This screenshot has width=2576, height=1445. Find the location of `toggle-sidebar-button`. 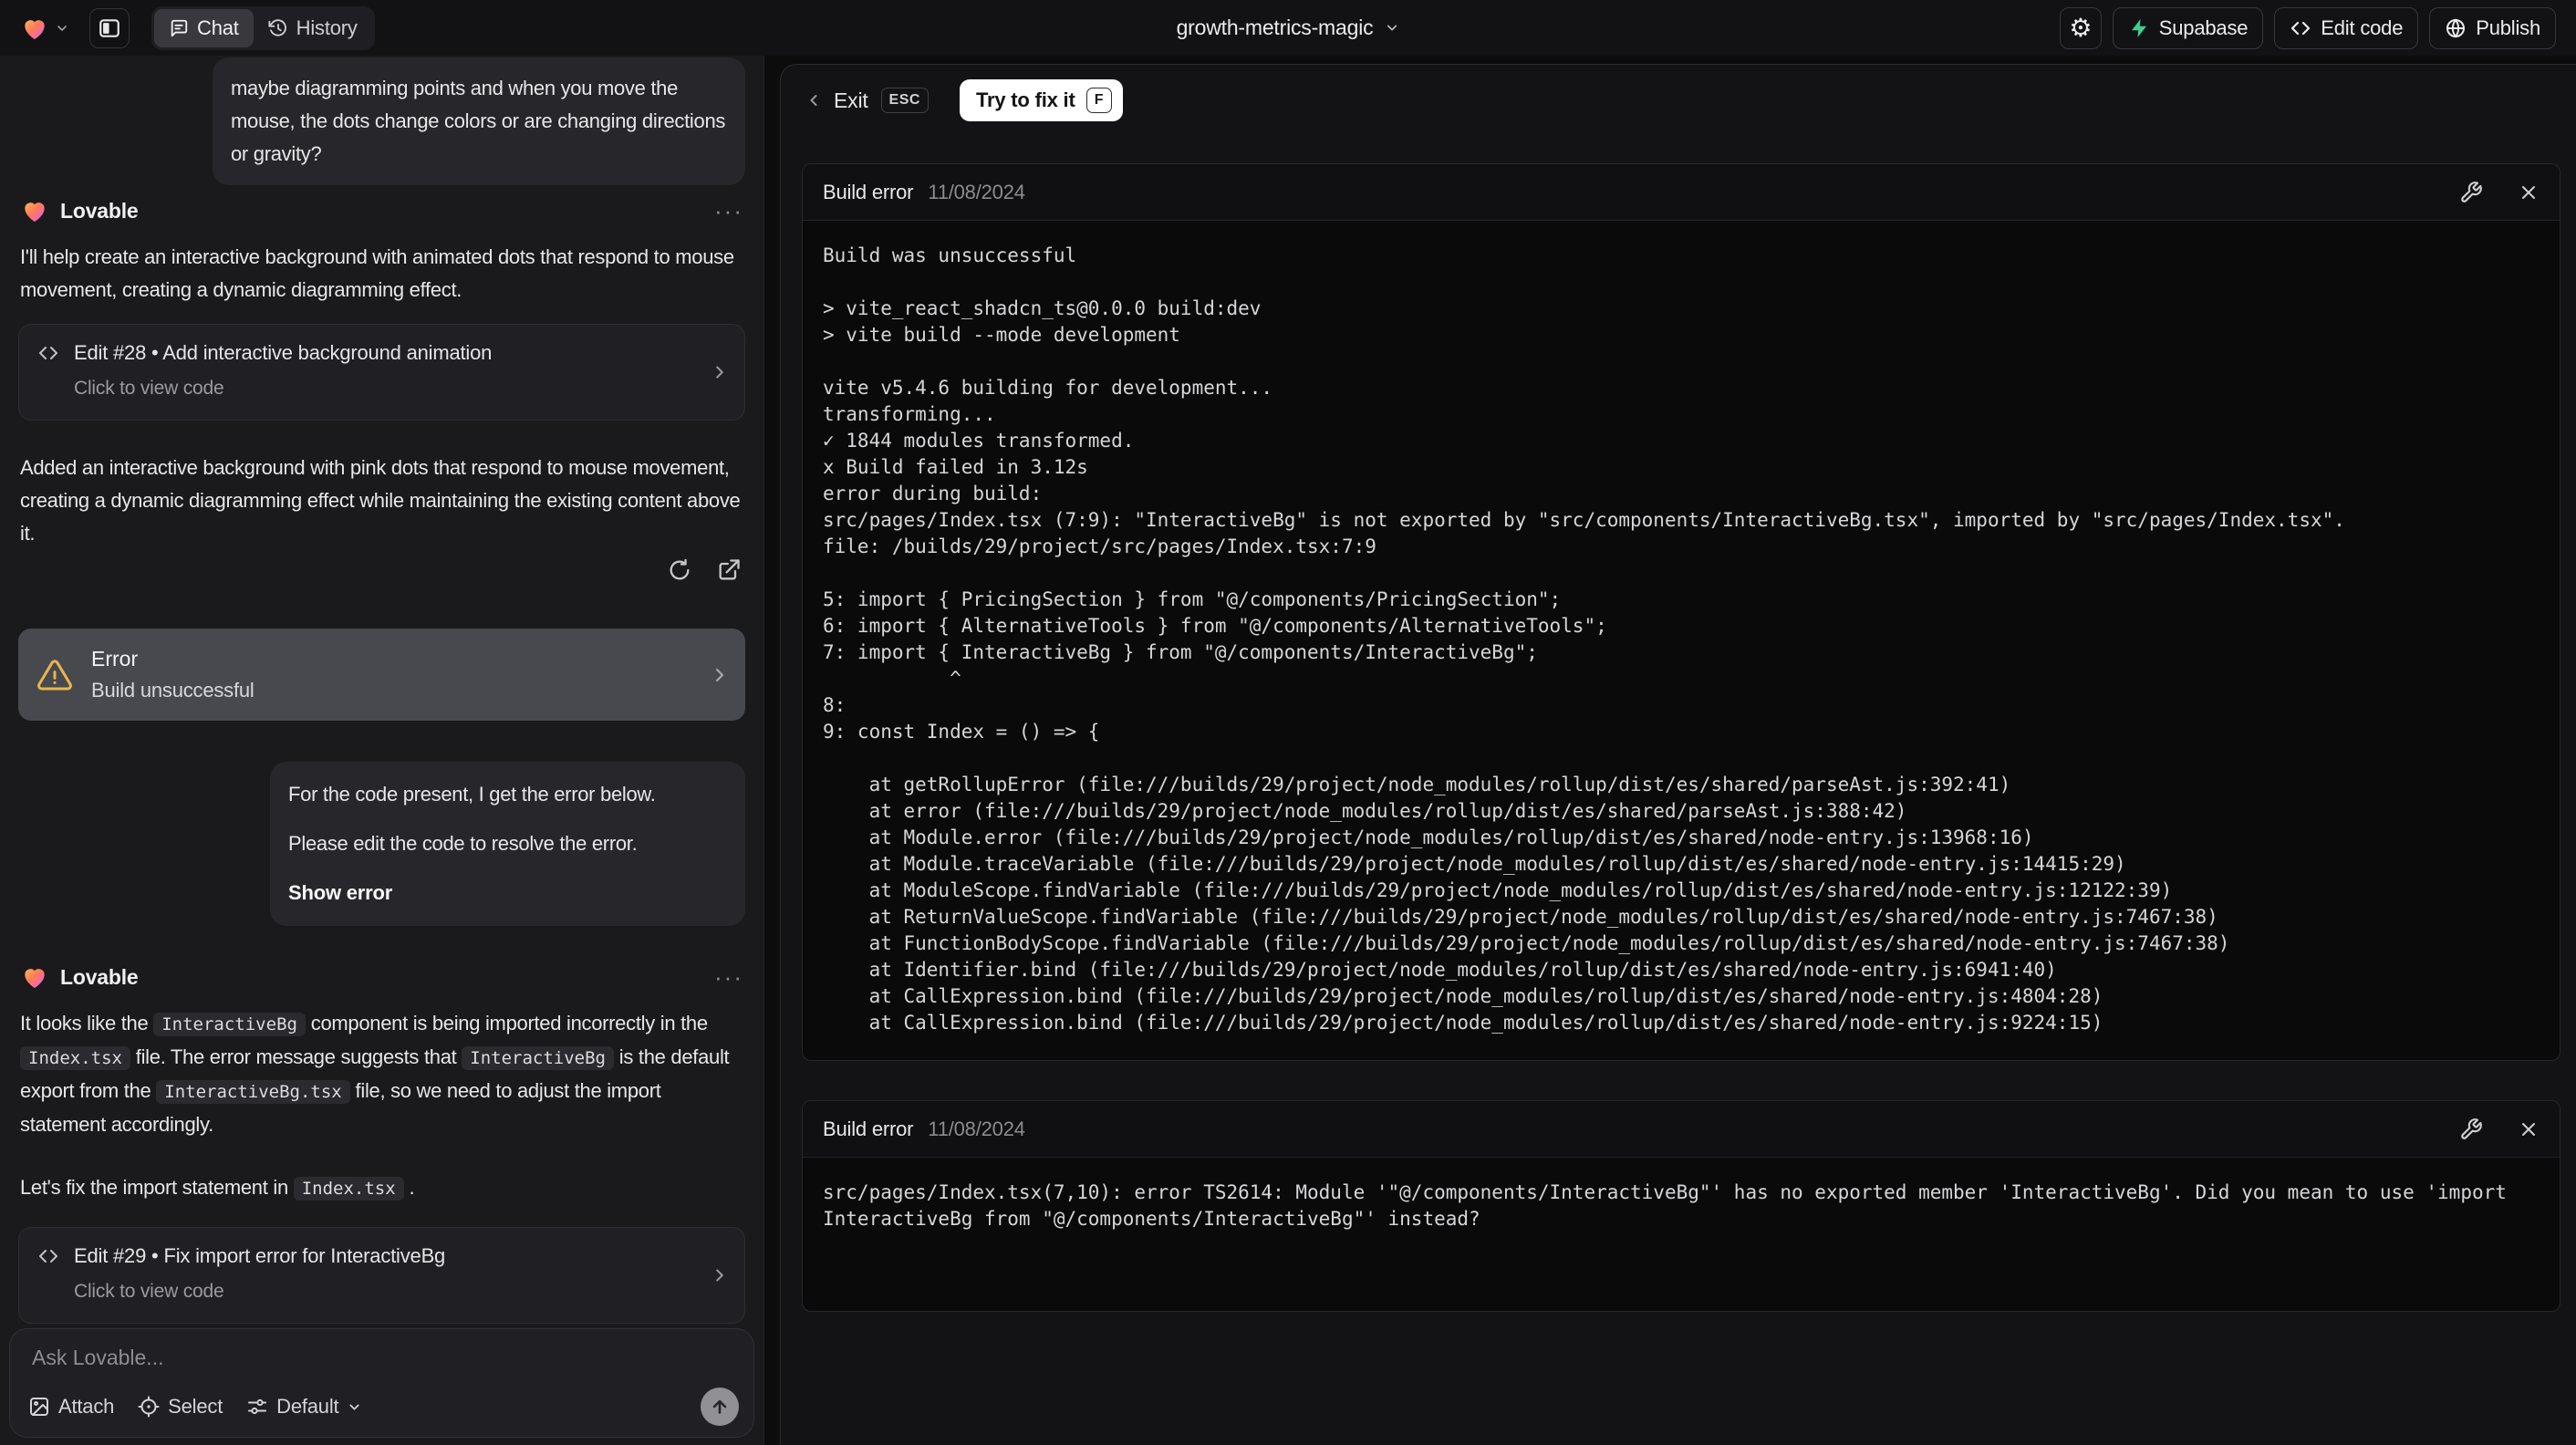

toggle-sidebar-button is located at coordinates (110, 27).